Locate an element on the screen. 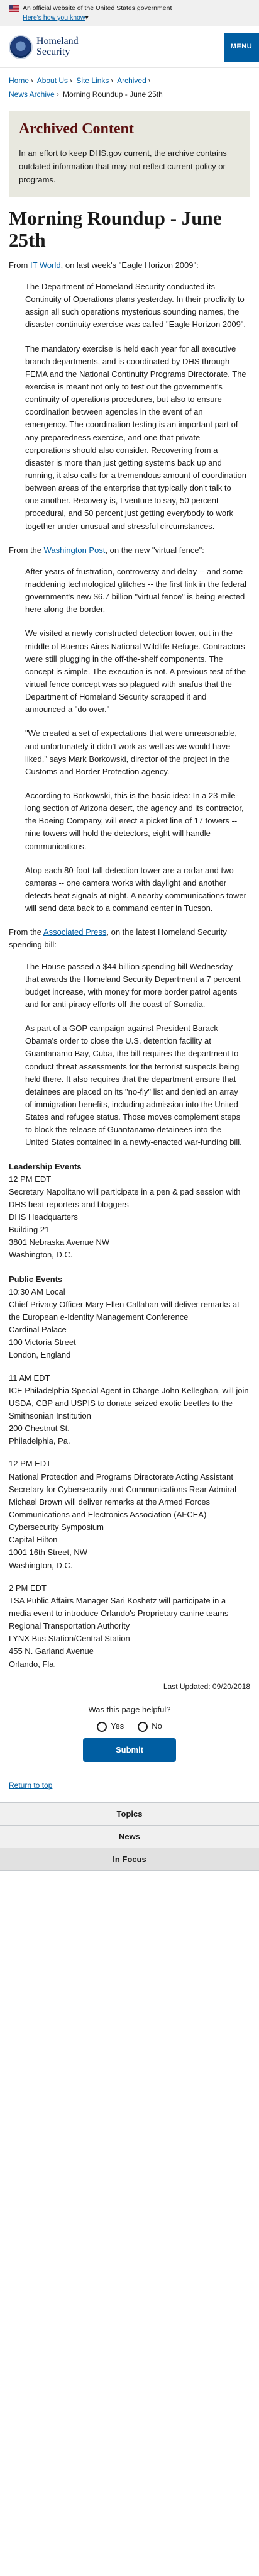 Image resolution: width=259 pixels, height=2576 pixels. page-feedback: Was this page helpful? Yes No Submit is located at coordinates (129, 1737).